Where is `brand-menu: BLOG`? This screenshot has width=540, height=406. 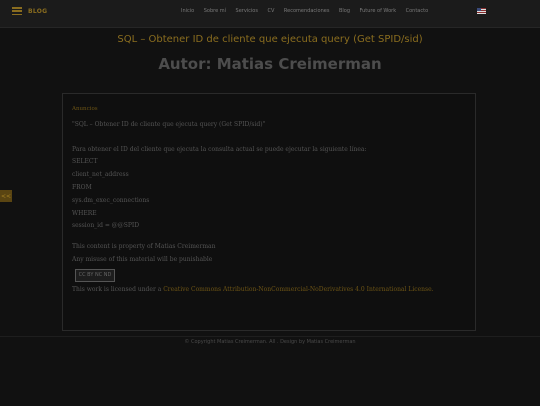 brand-menu: BLOG is located at coordinates (29, 11).